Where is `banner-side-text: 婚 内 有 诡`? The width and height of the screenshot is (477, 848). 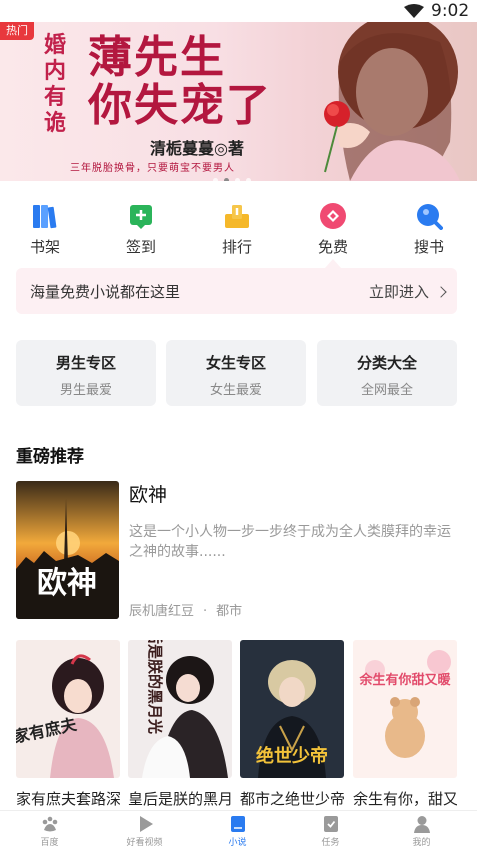
banner-side-text: 婚 内 有 诡 is located at coordinates (63, 84).